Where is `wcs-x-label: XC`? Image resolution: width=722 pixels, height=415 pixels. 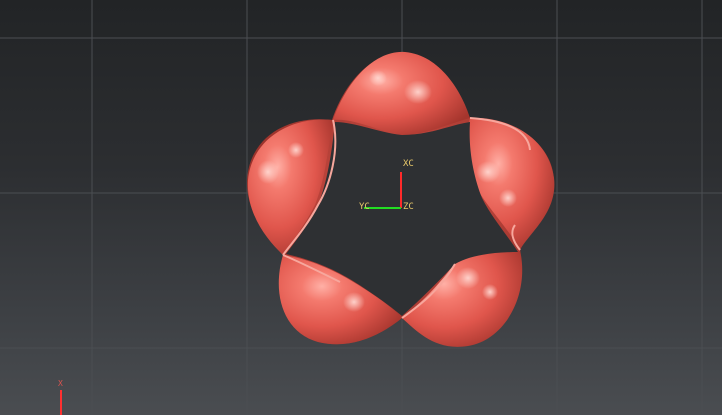 wcs-x-label: XC is located at coordinates (408, 164).